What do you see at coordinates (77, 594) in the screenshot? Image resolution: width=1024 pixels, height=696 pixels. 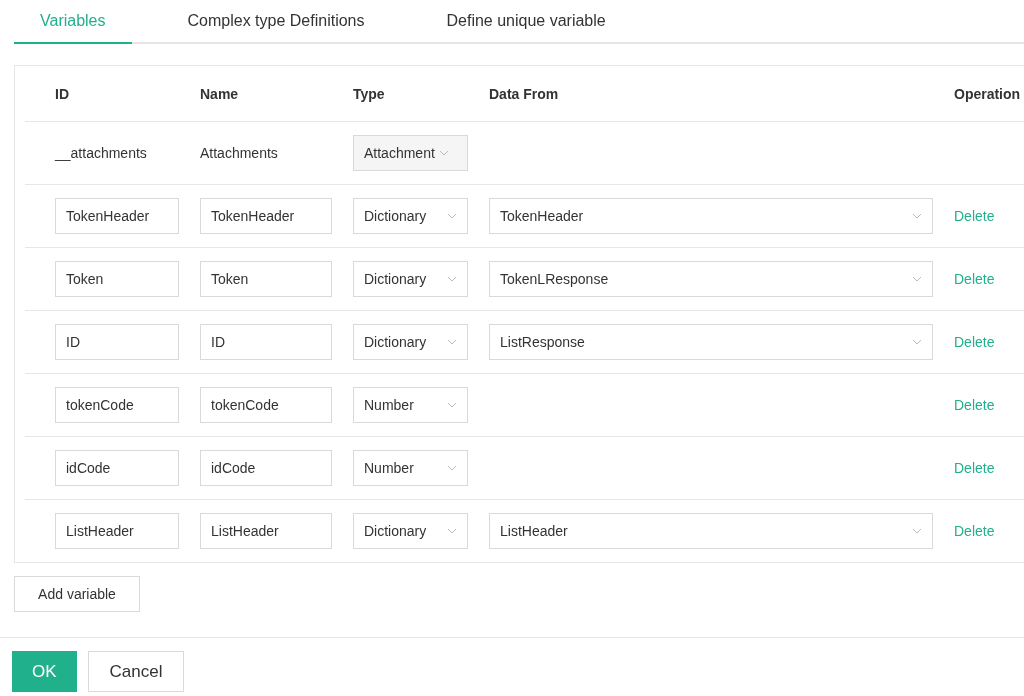 I see `add-variable-button: Add variable` at bounding box center [77, 594].